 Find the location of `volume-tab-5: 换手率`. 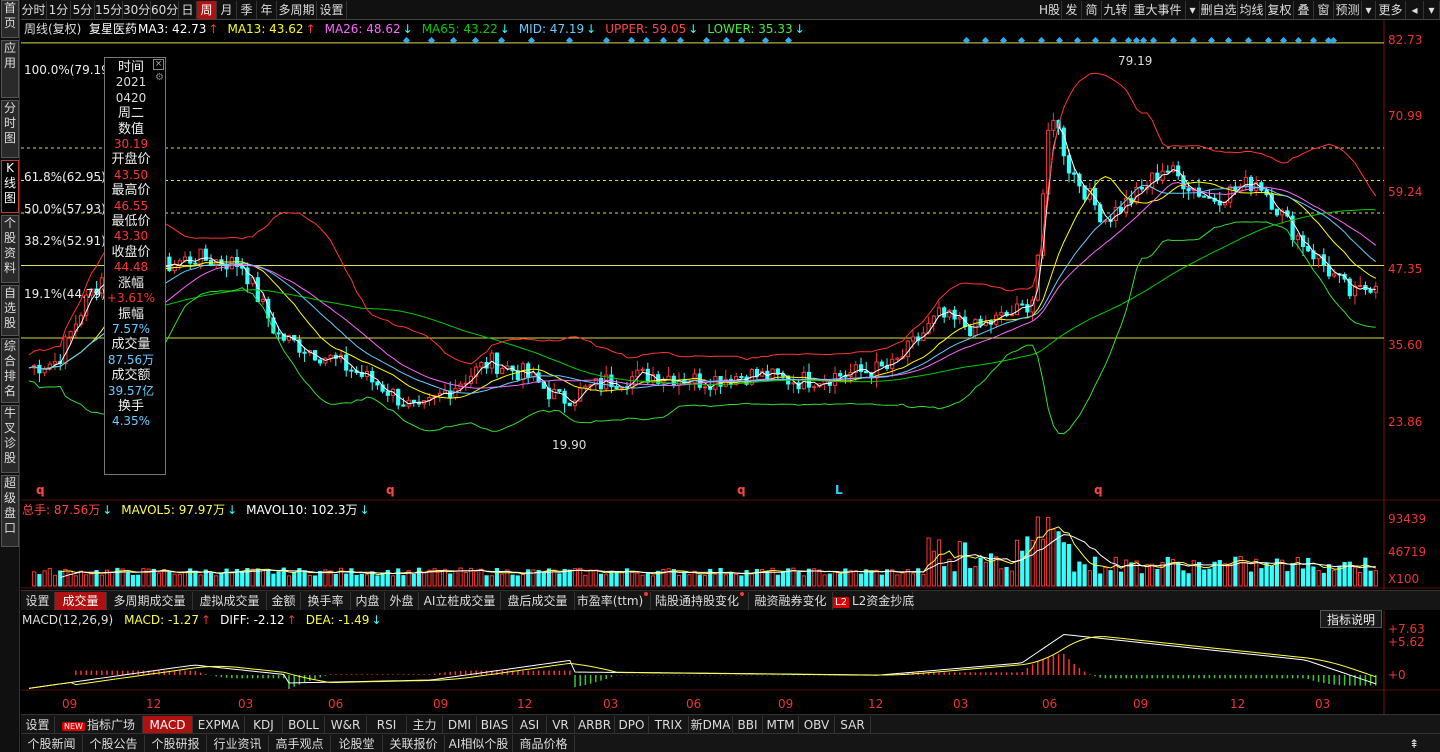

volume-tab-5: 换手率 is located at coordinates (326, 601).